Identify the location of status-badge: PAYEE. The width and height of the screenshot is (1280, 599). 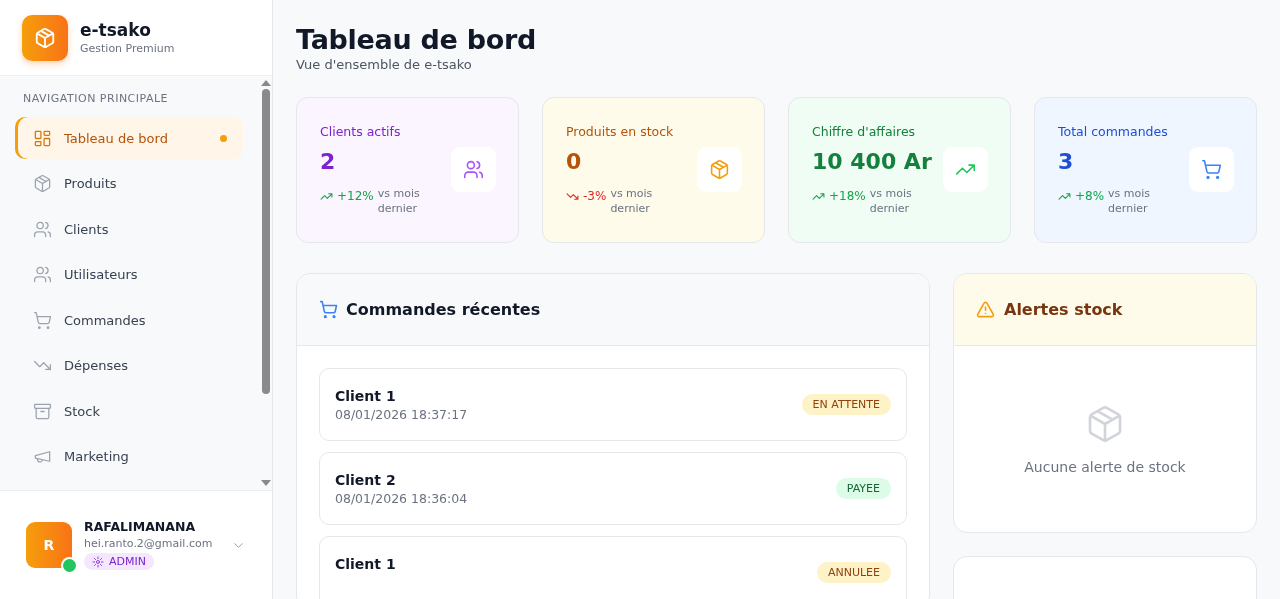
(863, 488).